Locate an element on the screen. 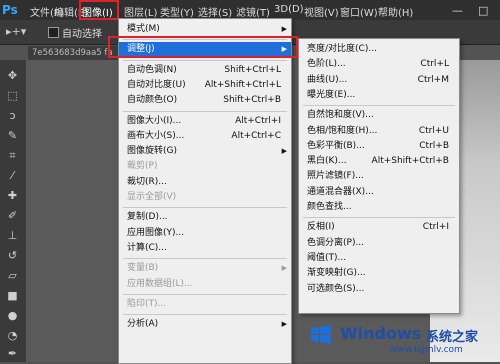 This screenshot has height=364, width=500. eraser-icon: ▱ is located at coordinates (12, 275).